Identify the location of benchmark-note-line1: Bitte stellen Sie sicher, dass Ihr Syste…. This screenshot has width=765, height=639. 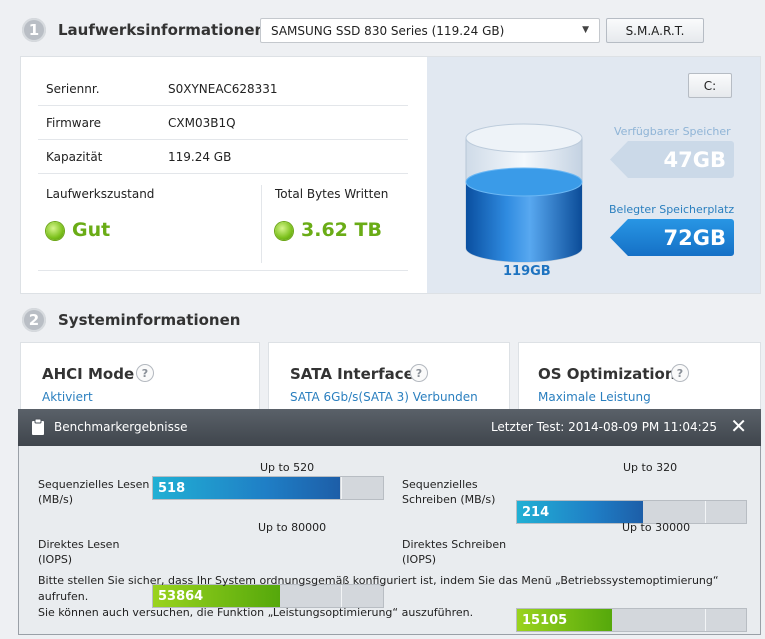
(378, 588).